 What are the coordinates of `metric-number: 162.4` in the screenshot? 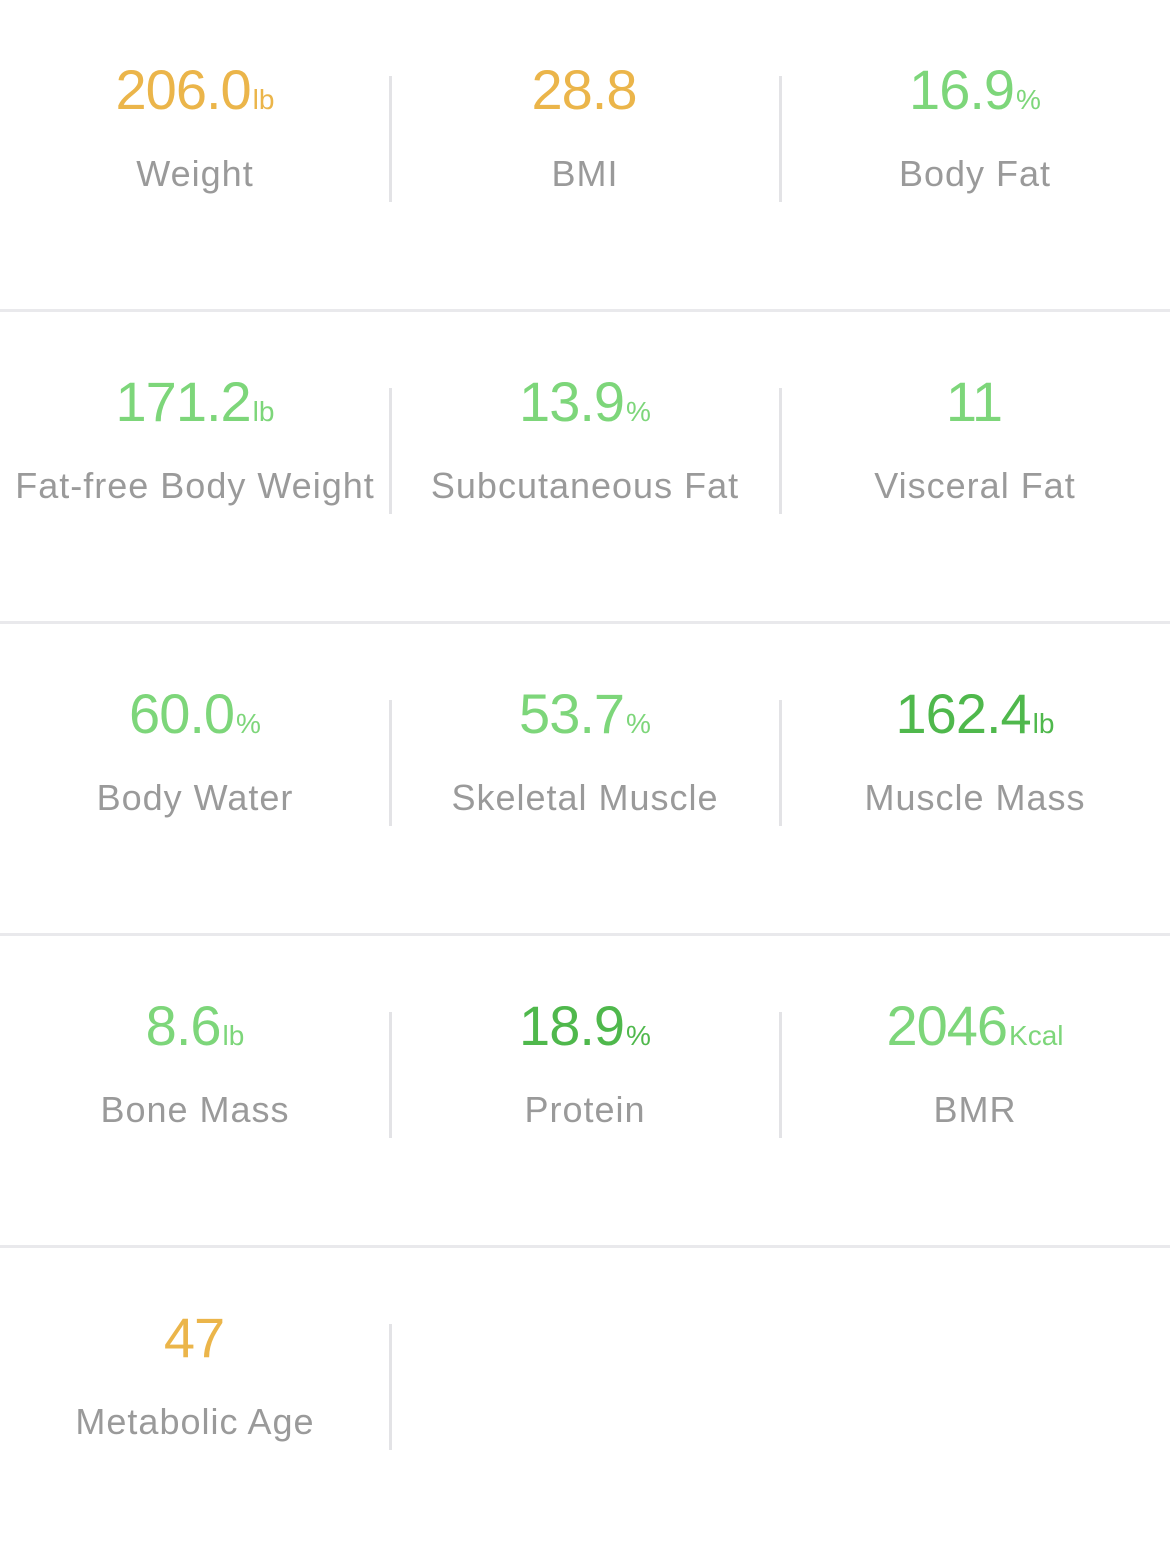 It's located at (963, 713).